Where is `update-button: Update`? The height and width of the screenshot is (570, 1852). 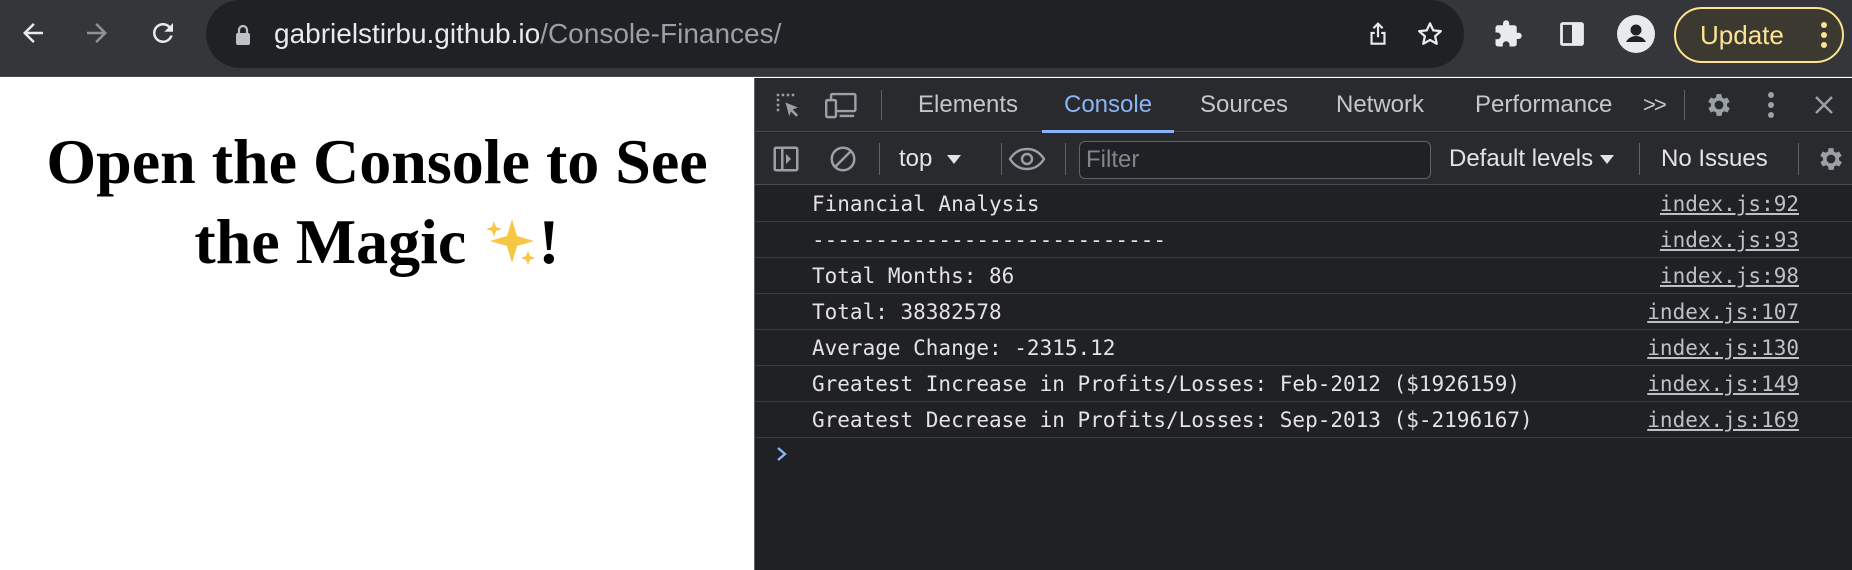 update-button: Update is located at coordinates (1759, 35).